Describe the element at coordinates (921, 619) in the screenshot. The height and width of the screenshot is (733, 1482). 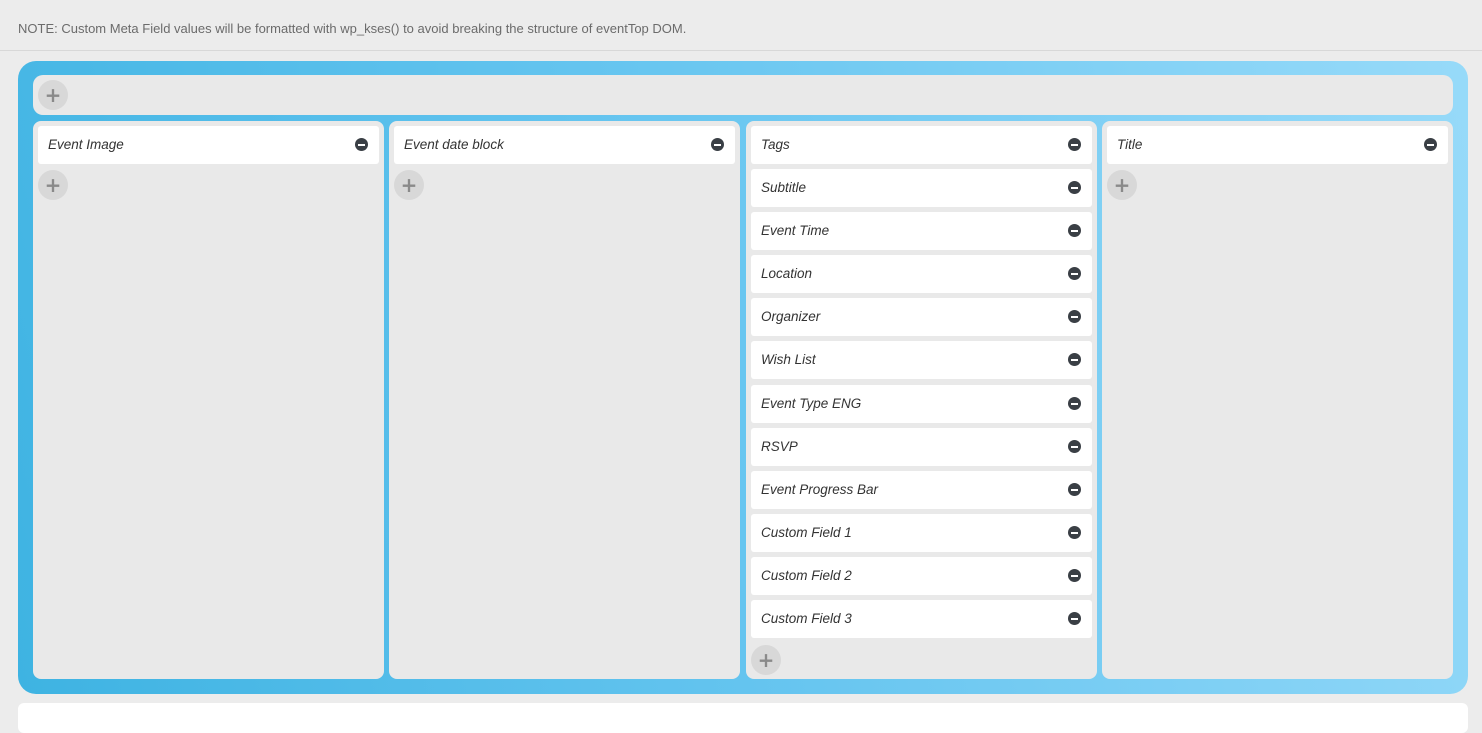
I see `field-item: Custom Field 3` at that location.